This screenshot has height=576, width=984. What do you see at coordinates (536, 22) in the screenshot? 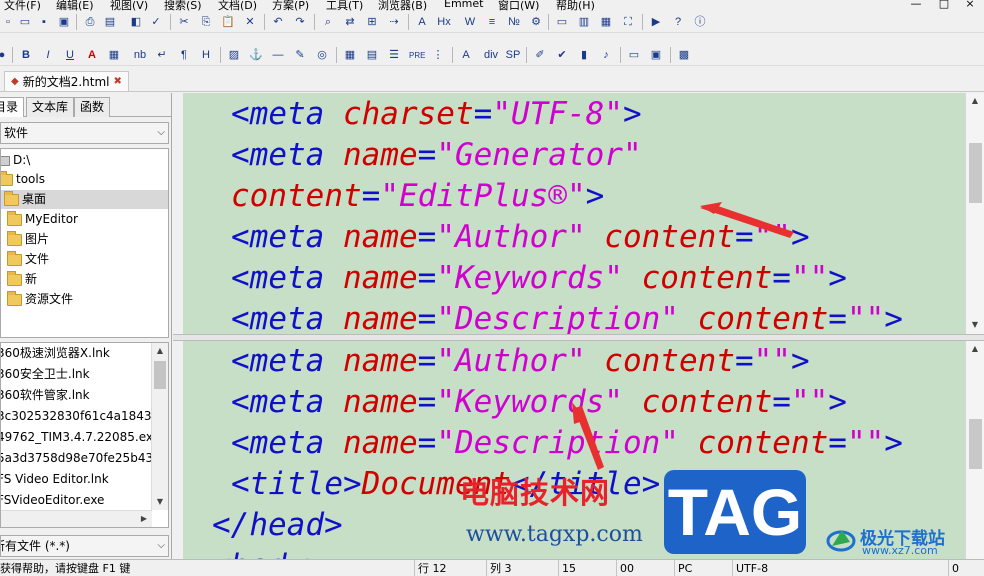
I see `preferences-icon: ⚙` at bounding box center [536, 22].